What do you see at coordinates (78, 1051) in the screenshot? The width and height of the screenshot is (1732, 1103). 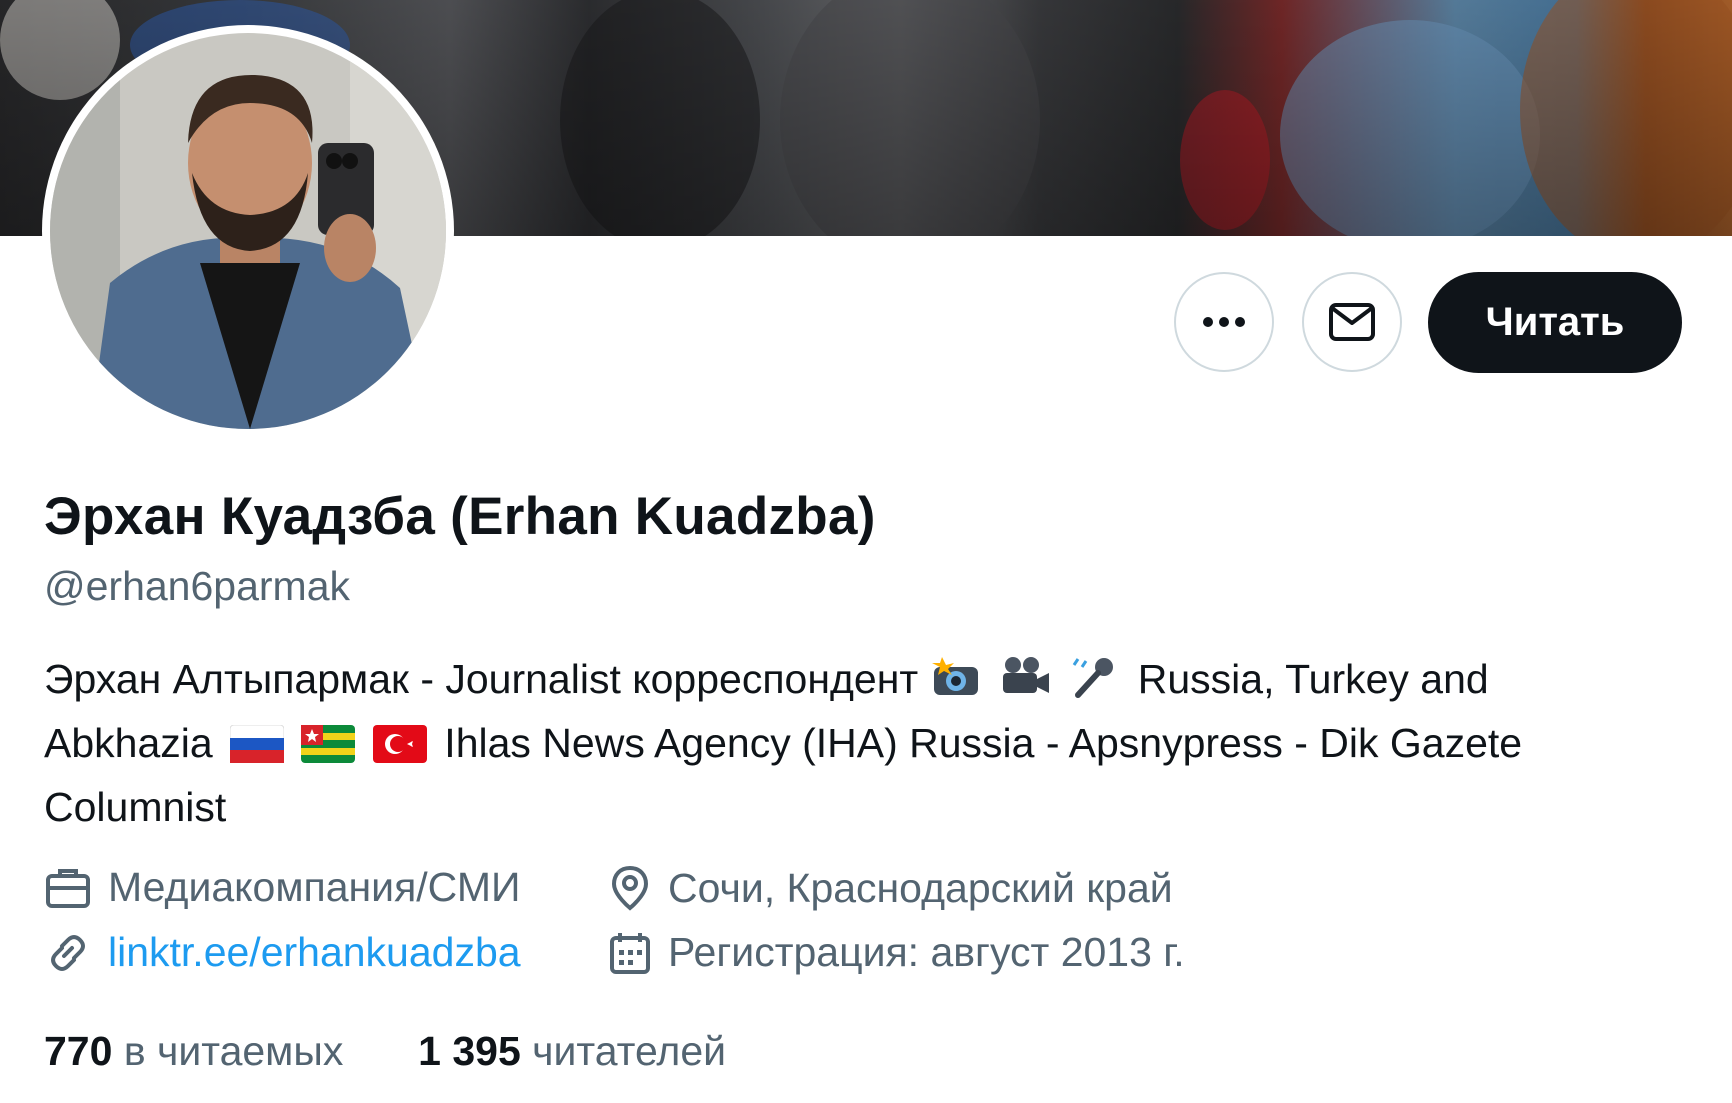 I see `following-count: 770` at bounding box center [78, 1051].